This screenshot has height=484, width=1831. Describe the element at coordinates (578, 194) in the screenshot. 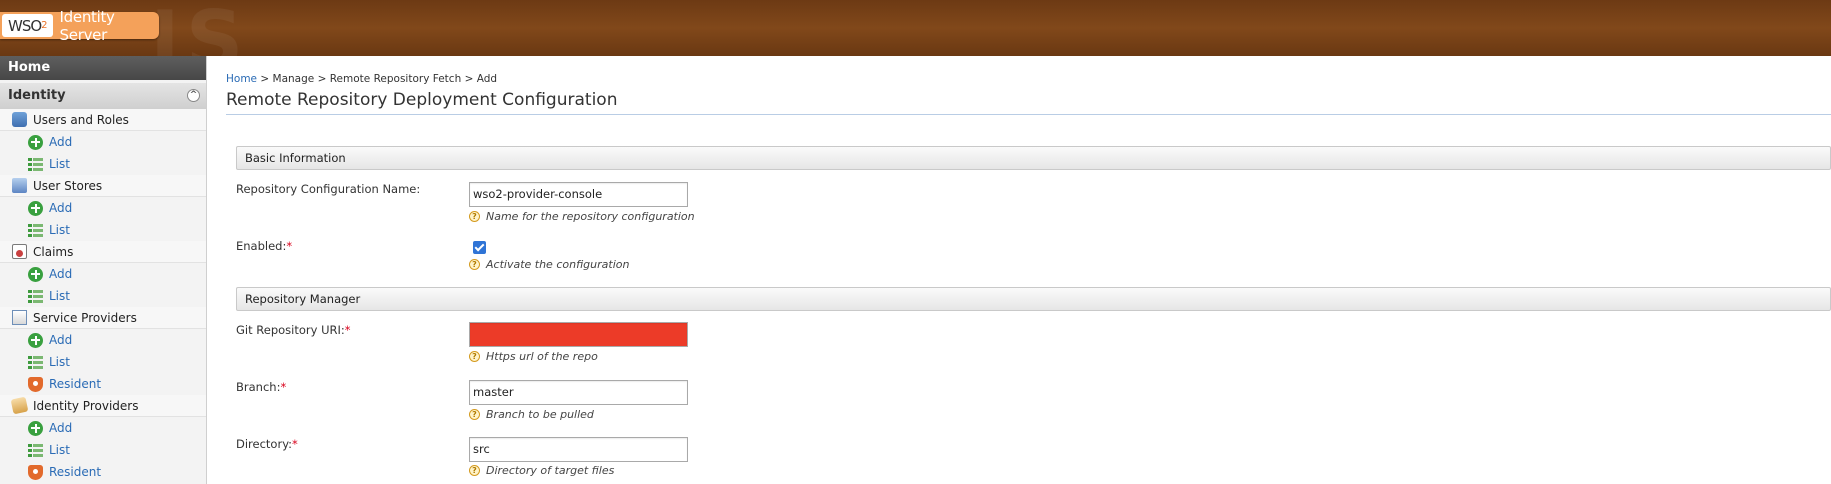

I see `config-name-input: wso2-provider-console` at that location.